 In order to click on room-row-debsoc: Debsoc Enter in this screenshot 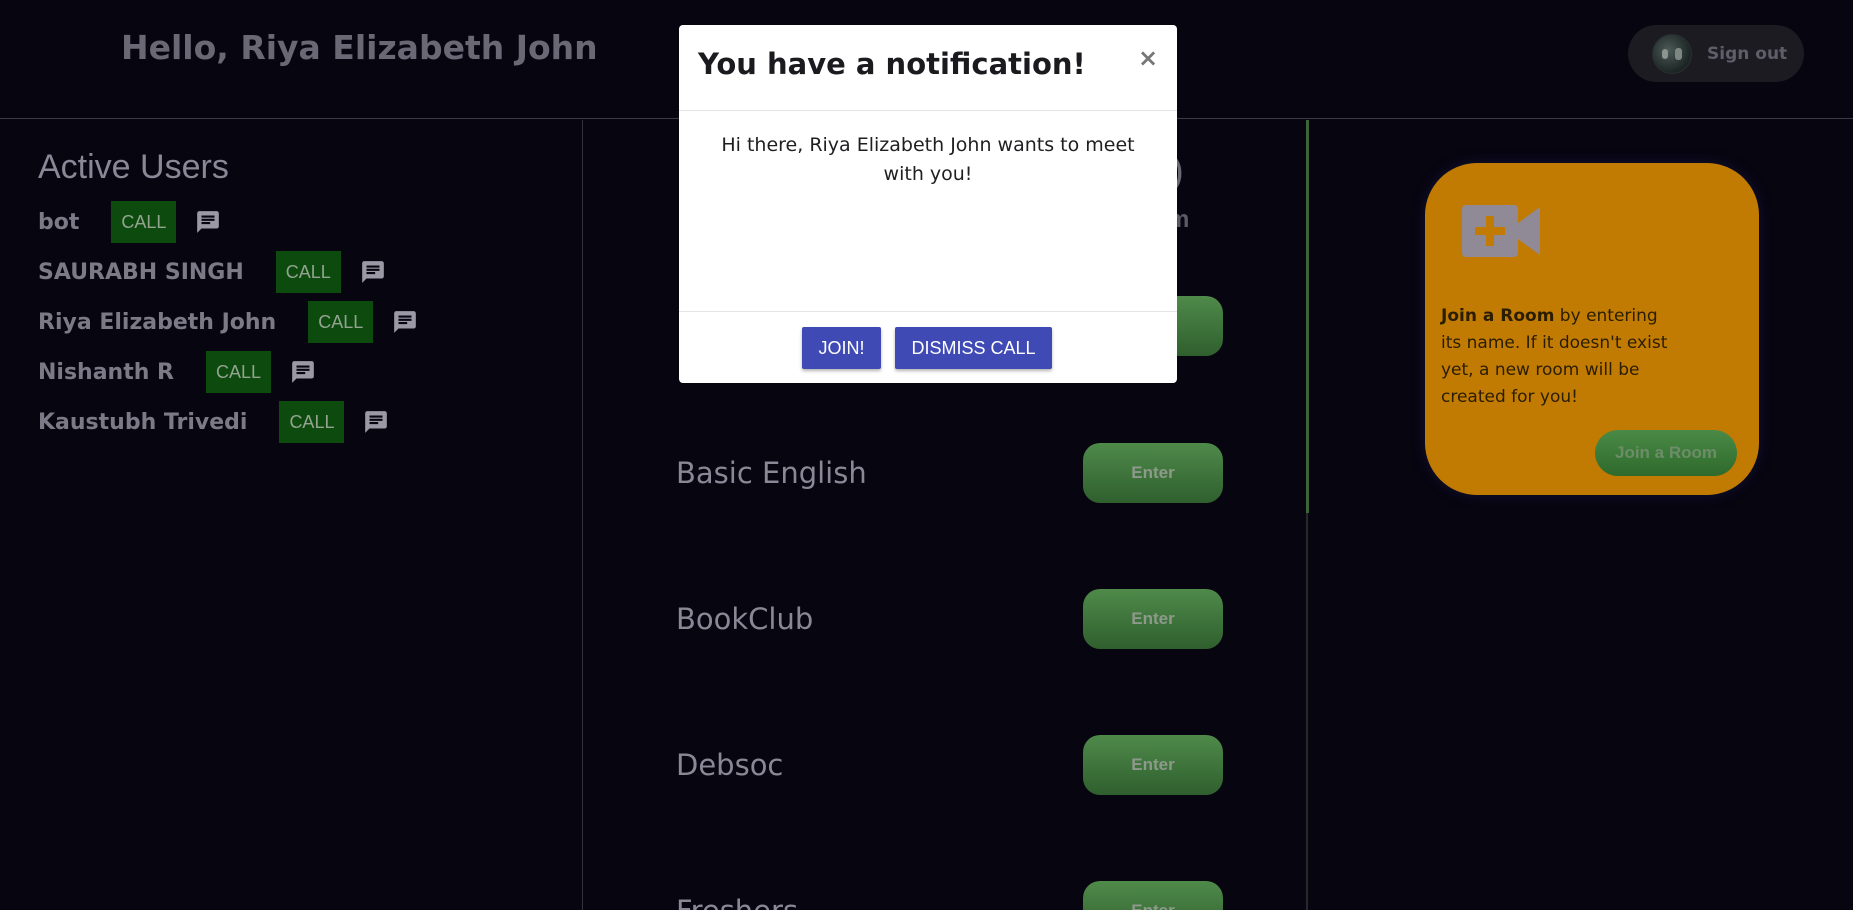, I will do `click(949, 765)`.